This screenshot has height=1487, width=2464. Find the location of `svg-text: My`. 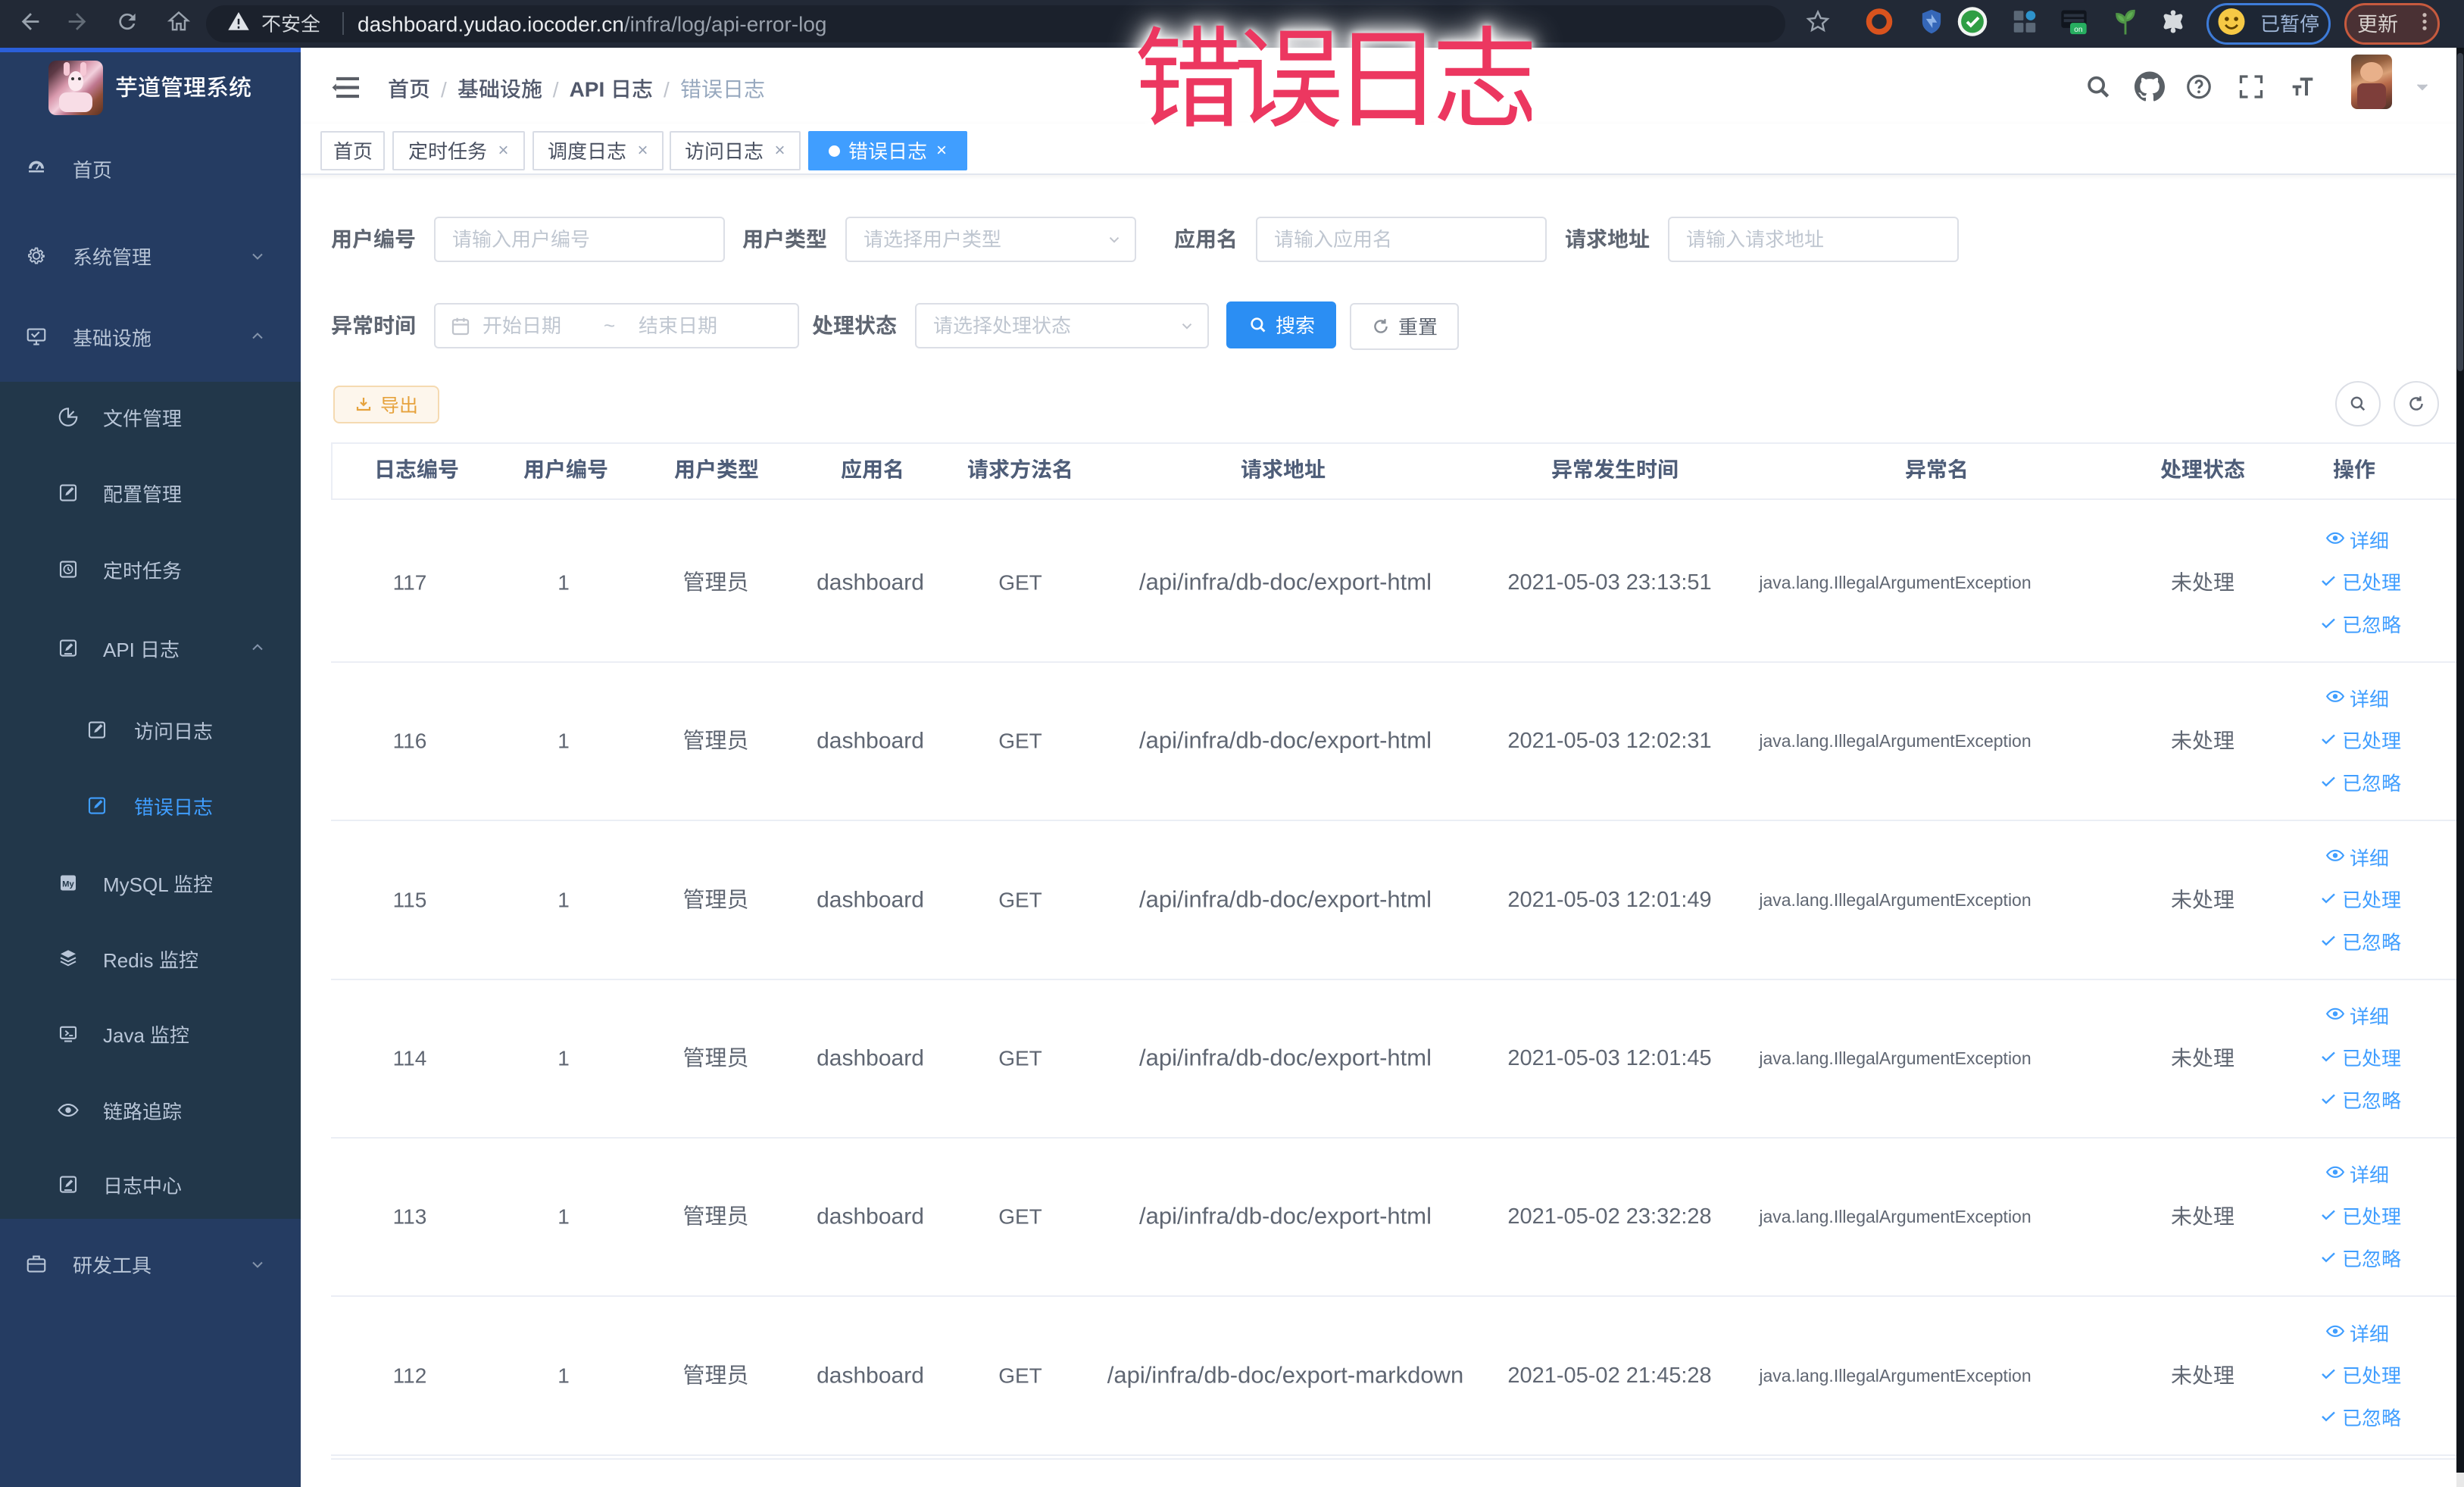

svg-text: My is located at coordinates (68, 884).